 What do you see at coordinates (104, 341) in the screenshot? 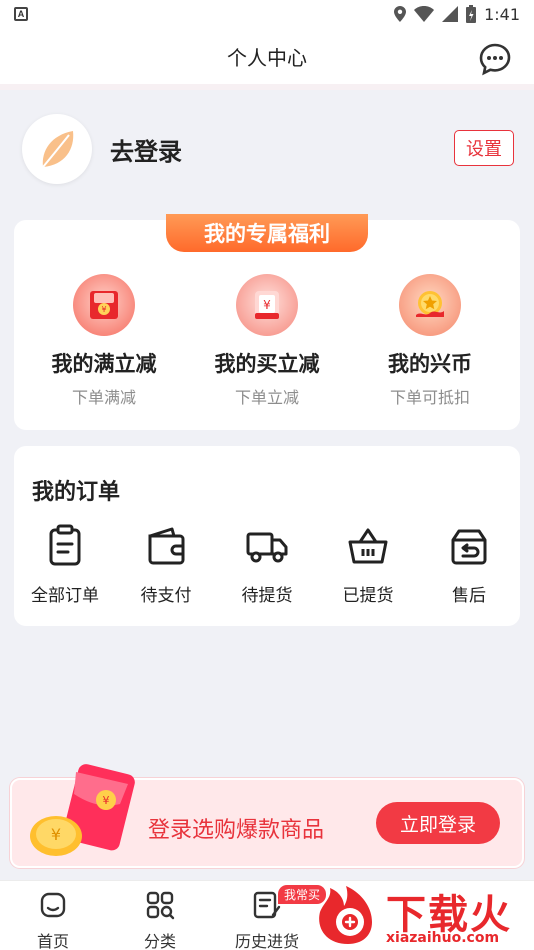
I see `benefit-item-full-discount: ¥ 我的满立减 下单满减` at bounding box center [104, 341].